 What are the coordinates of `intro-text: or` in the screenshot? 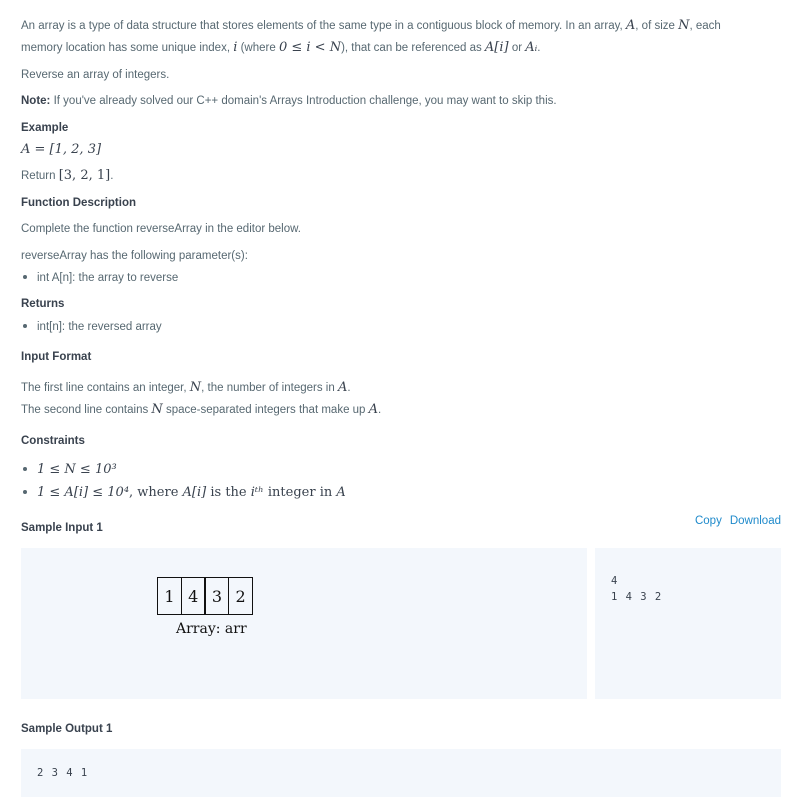 It's located at (517, 48).